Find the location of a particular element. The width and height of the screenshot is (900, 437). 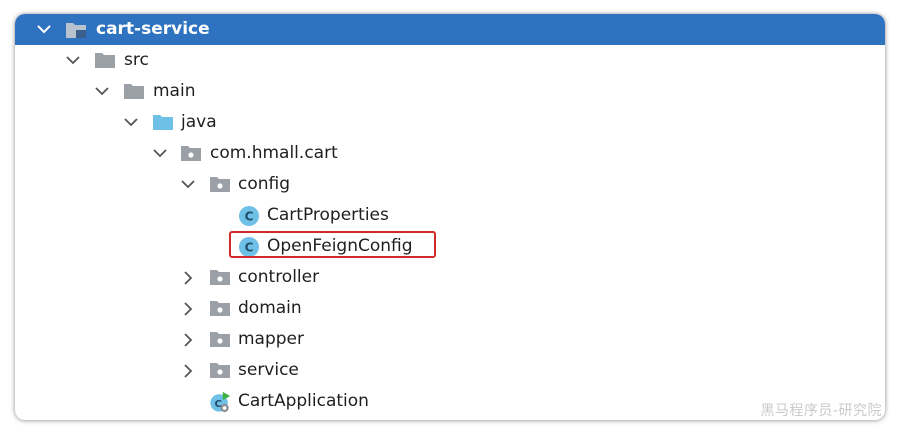

tree-row-controller: controller is located at coordinates (450, 277).